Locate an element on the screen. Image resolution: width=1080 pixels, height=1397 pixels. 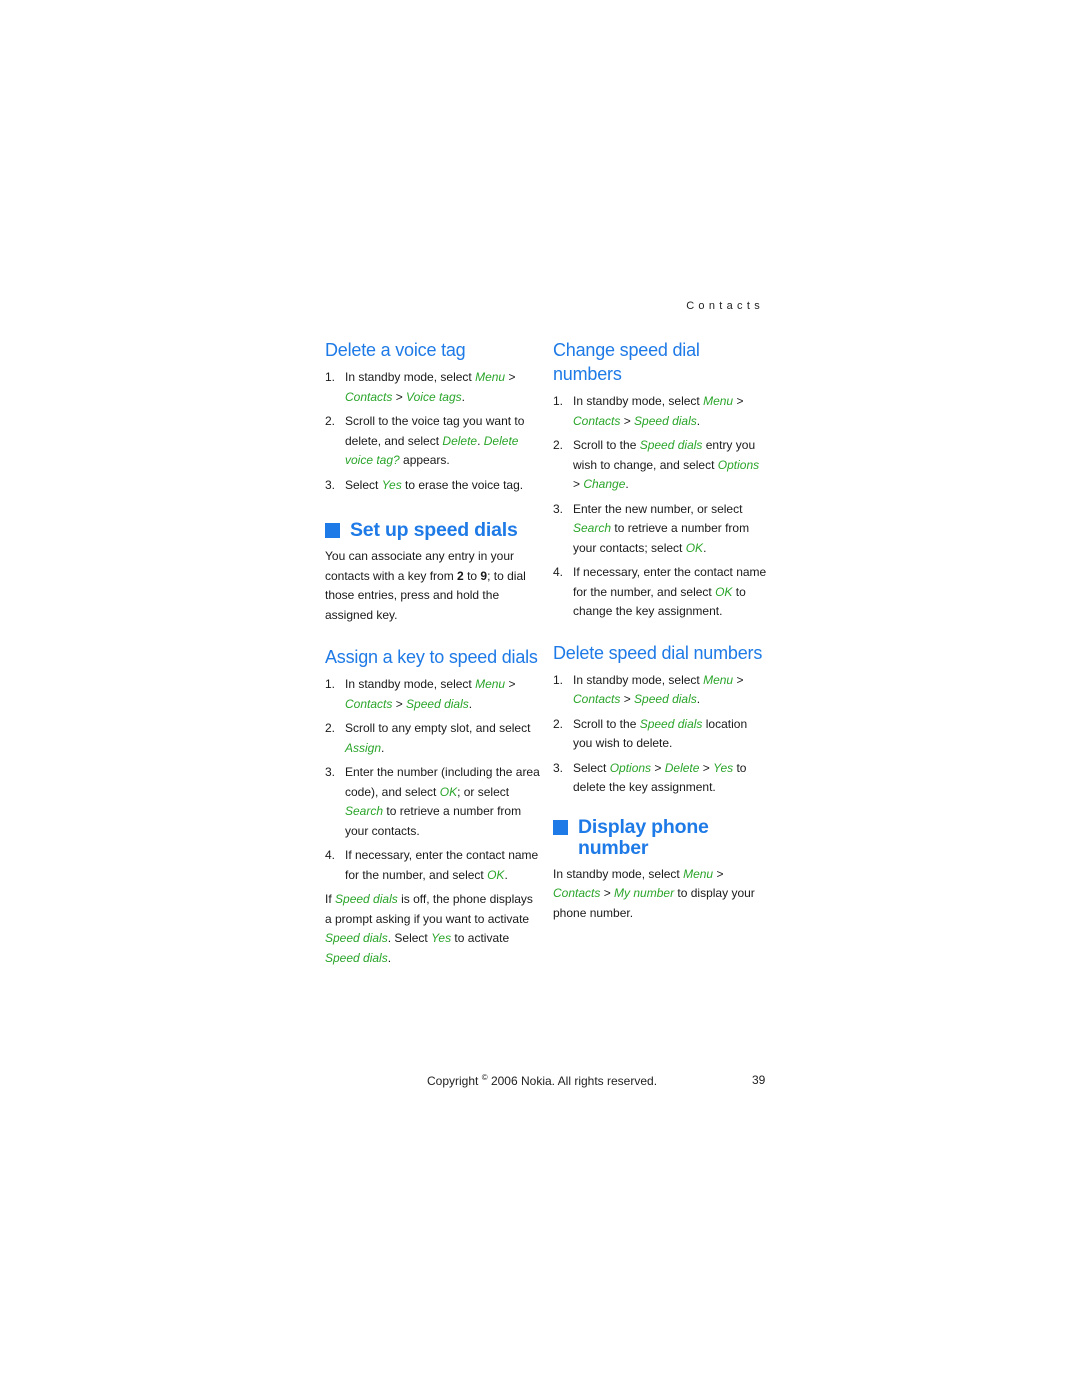
heading-delete-voice-tag: Delete a voice tag is located at coordinates (395, 350).